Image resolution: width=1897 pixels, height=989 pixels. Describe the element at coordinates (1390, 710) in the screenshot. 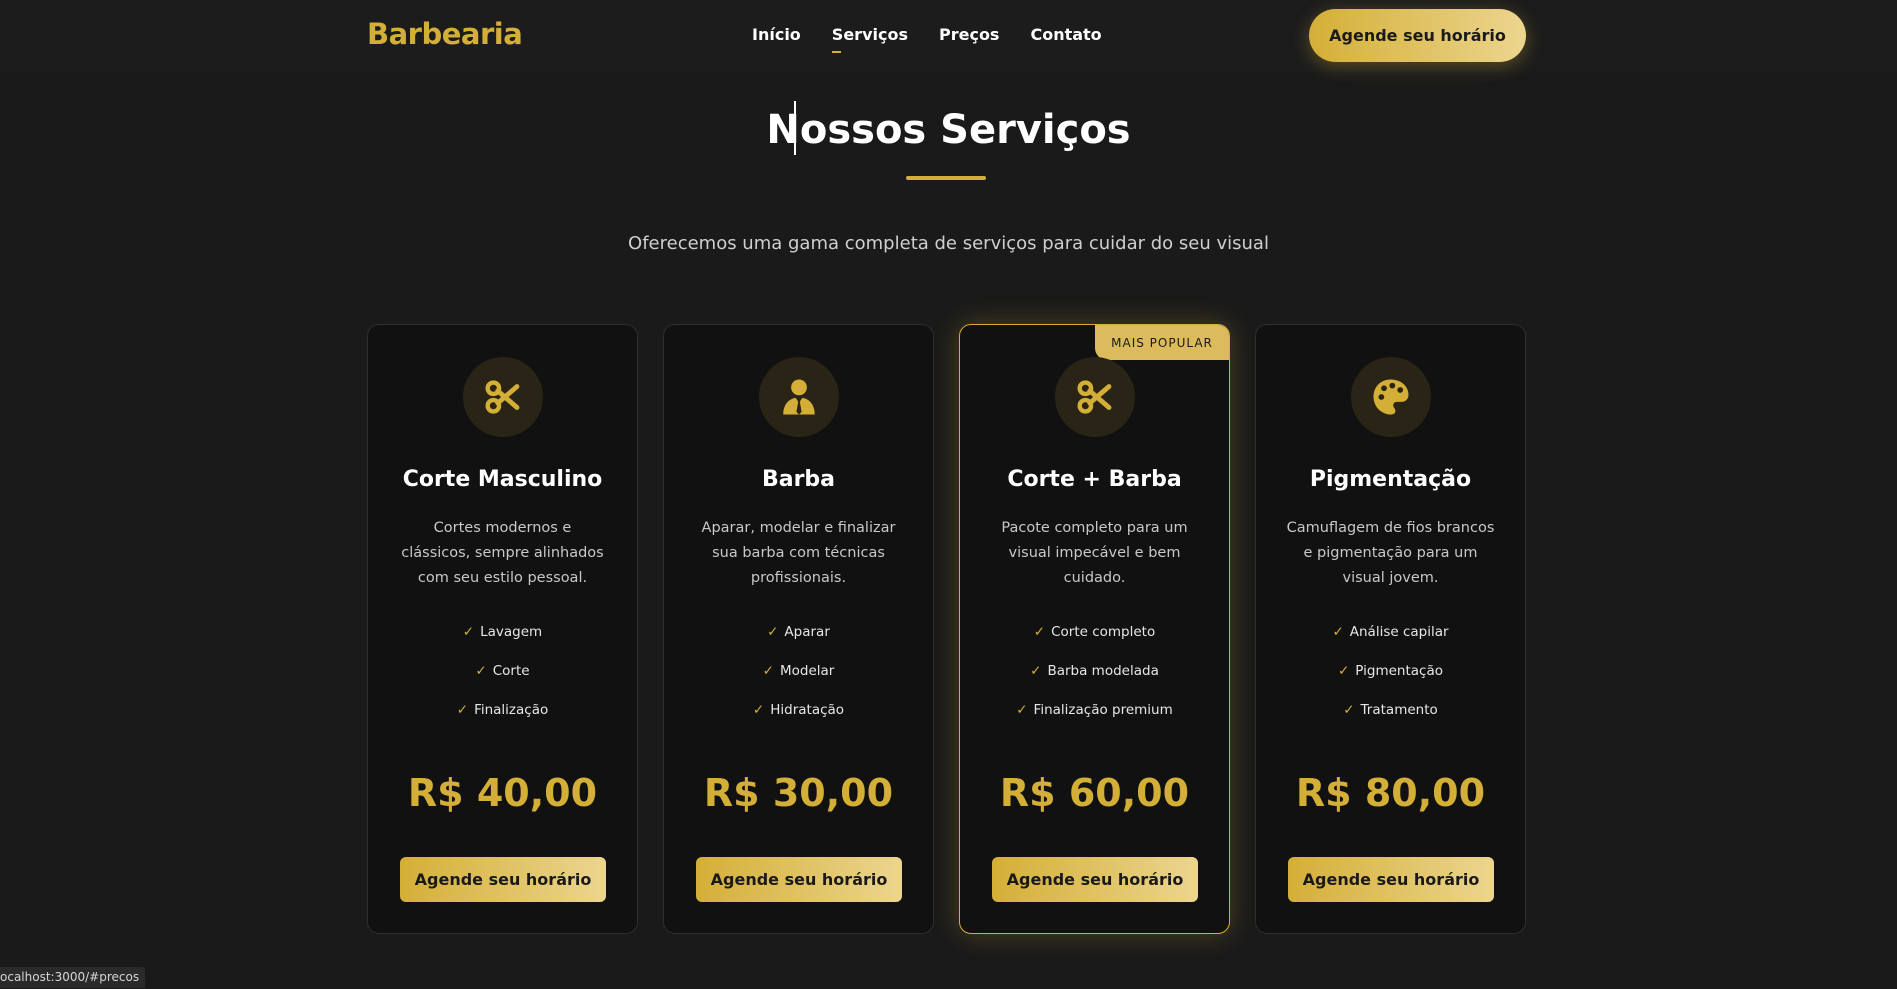

I see `feature-item: ✓ Tratamento` at that location.